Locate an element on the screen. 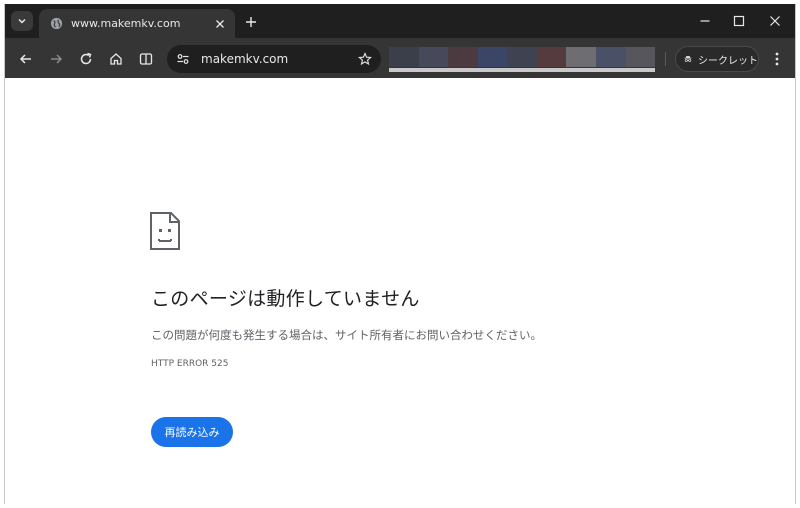 The width and height of the screenshot is (800, 508). bookmarks-blurred is located at coordinates (522, 57).